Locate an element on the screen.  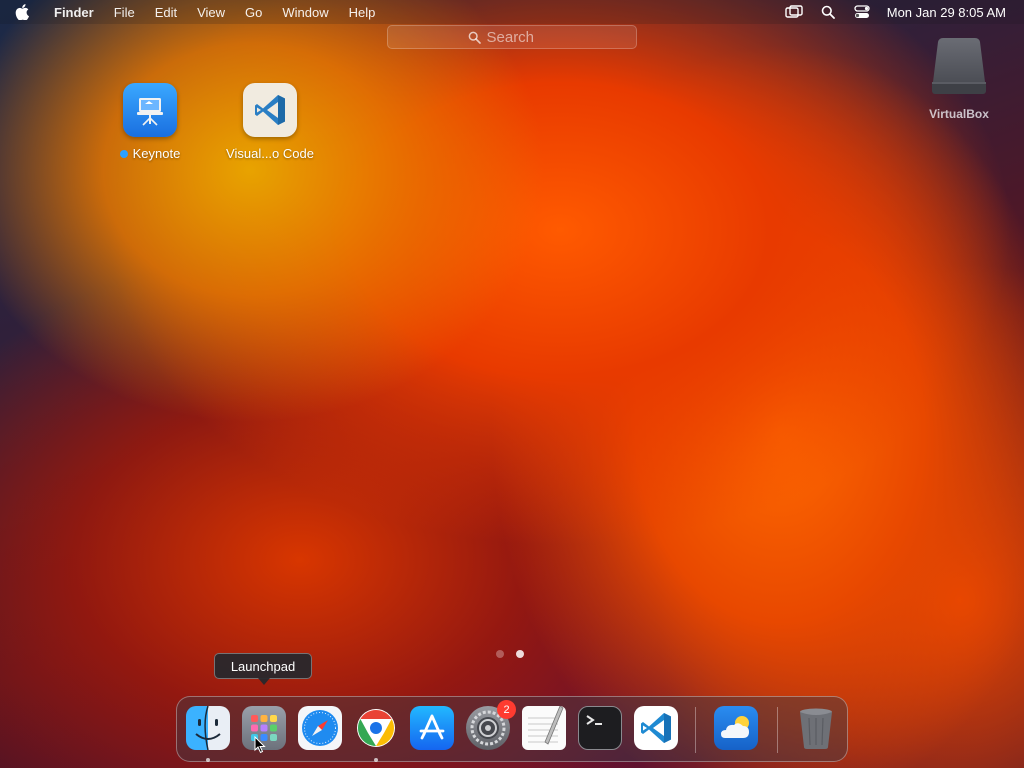
weather-icon is located at coordinates (735, 727).